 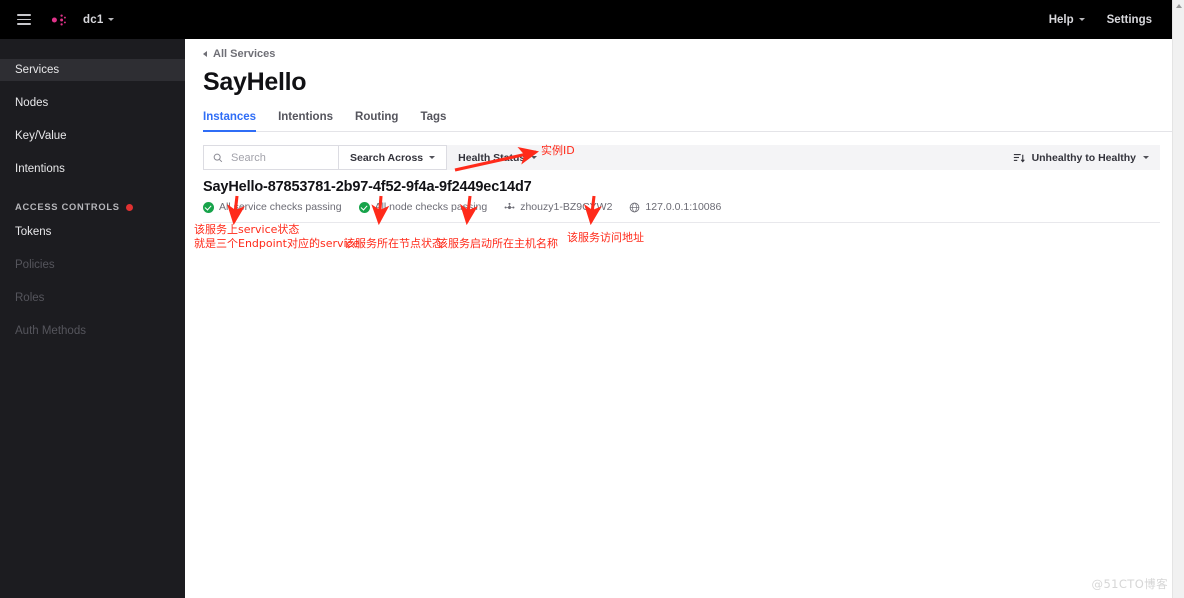 What do you see at coordinates (92, 70) in the screenshot?
I see `sidebar-item-services: Services` at bounding box center [92, 70].